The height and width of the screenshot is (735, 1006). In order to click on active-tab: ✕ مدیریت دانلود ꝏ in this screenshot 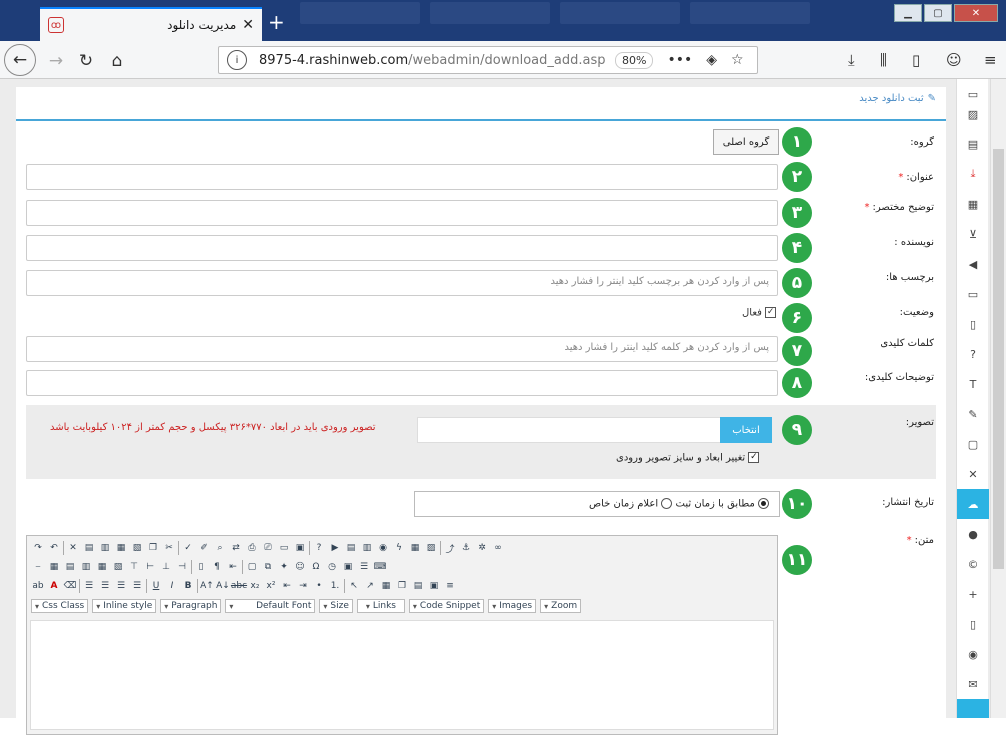, I will do `click(151, 24)`.